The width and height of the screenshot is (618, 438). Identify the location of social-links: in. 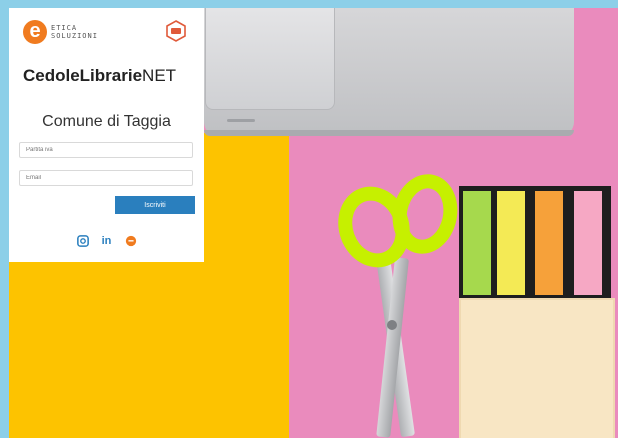
(106, 241).